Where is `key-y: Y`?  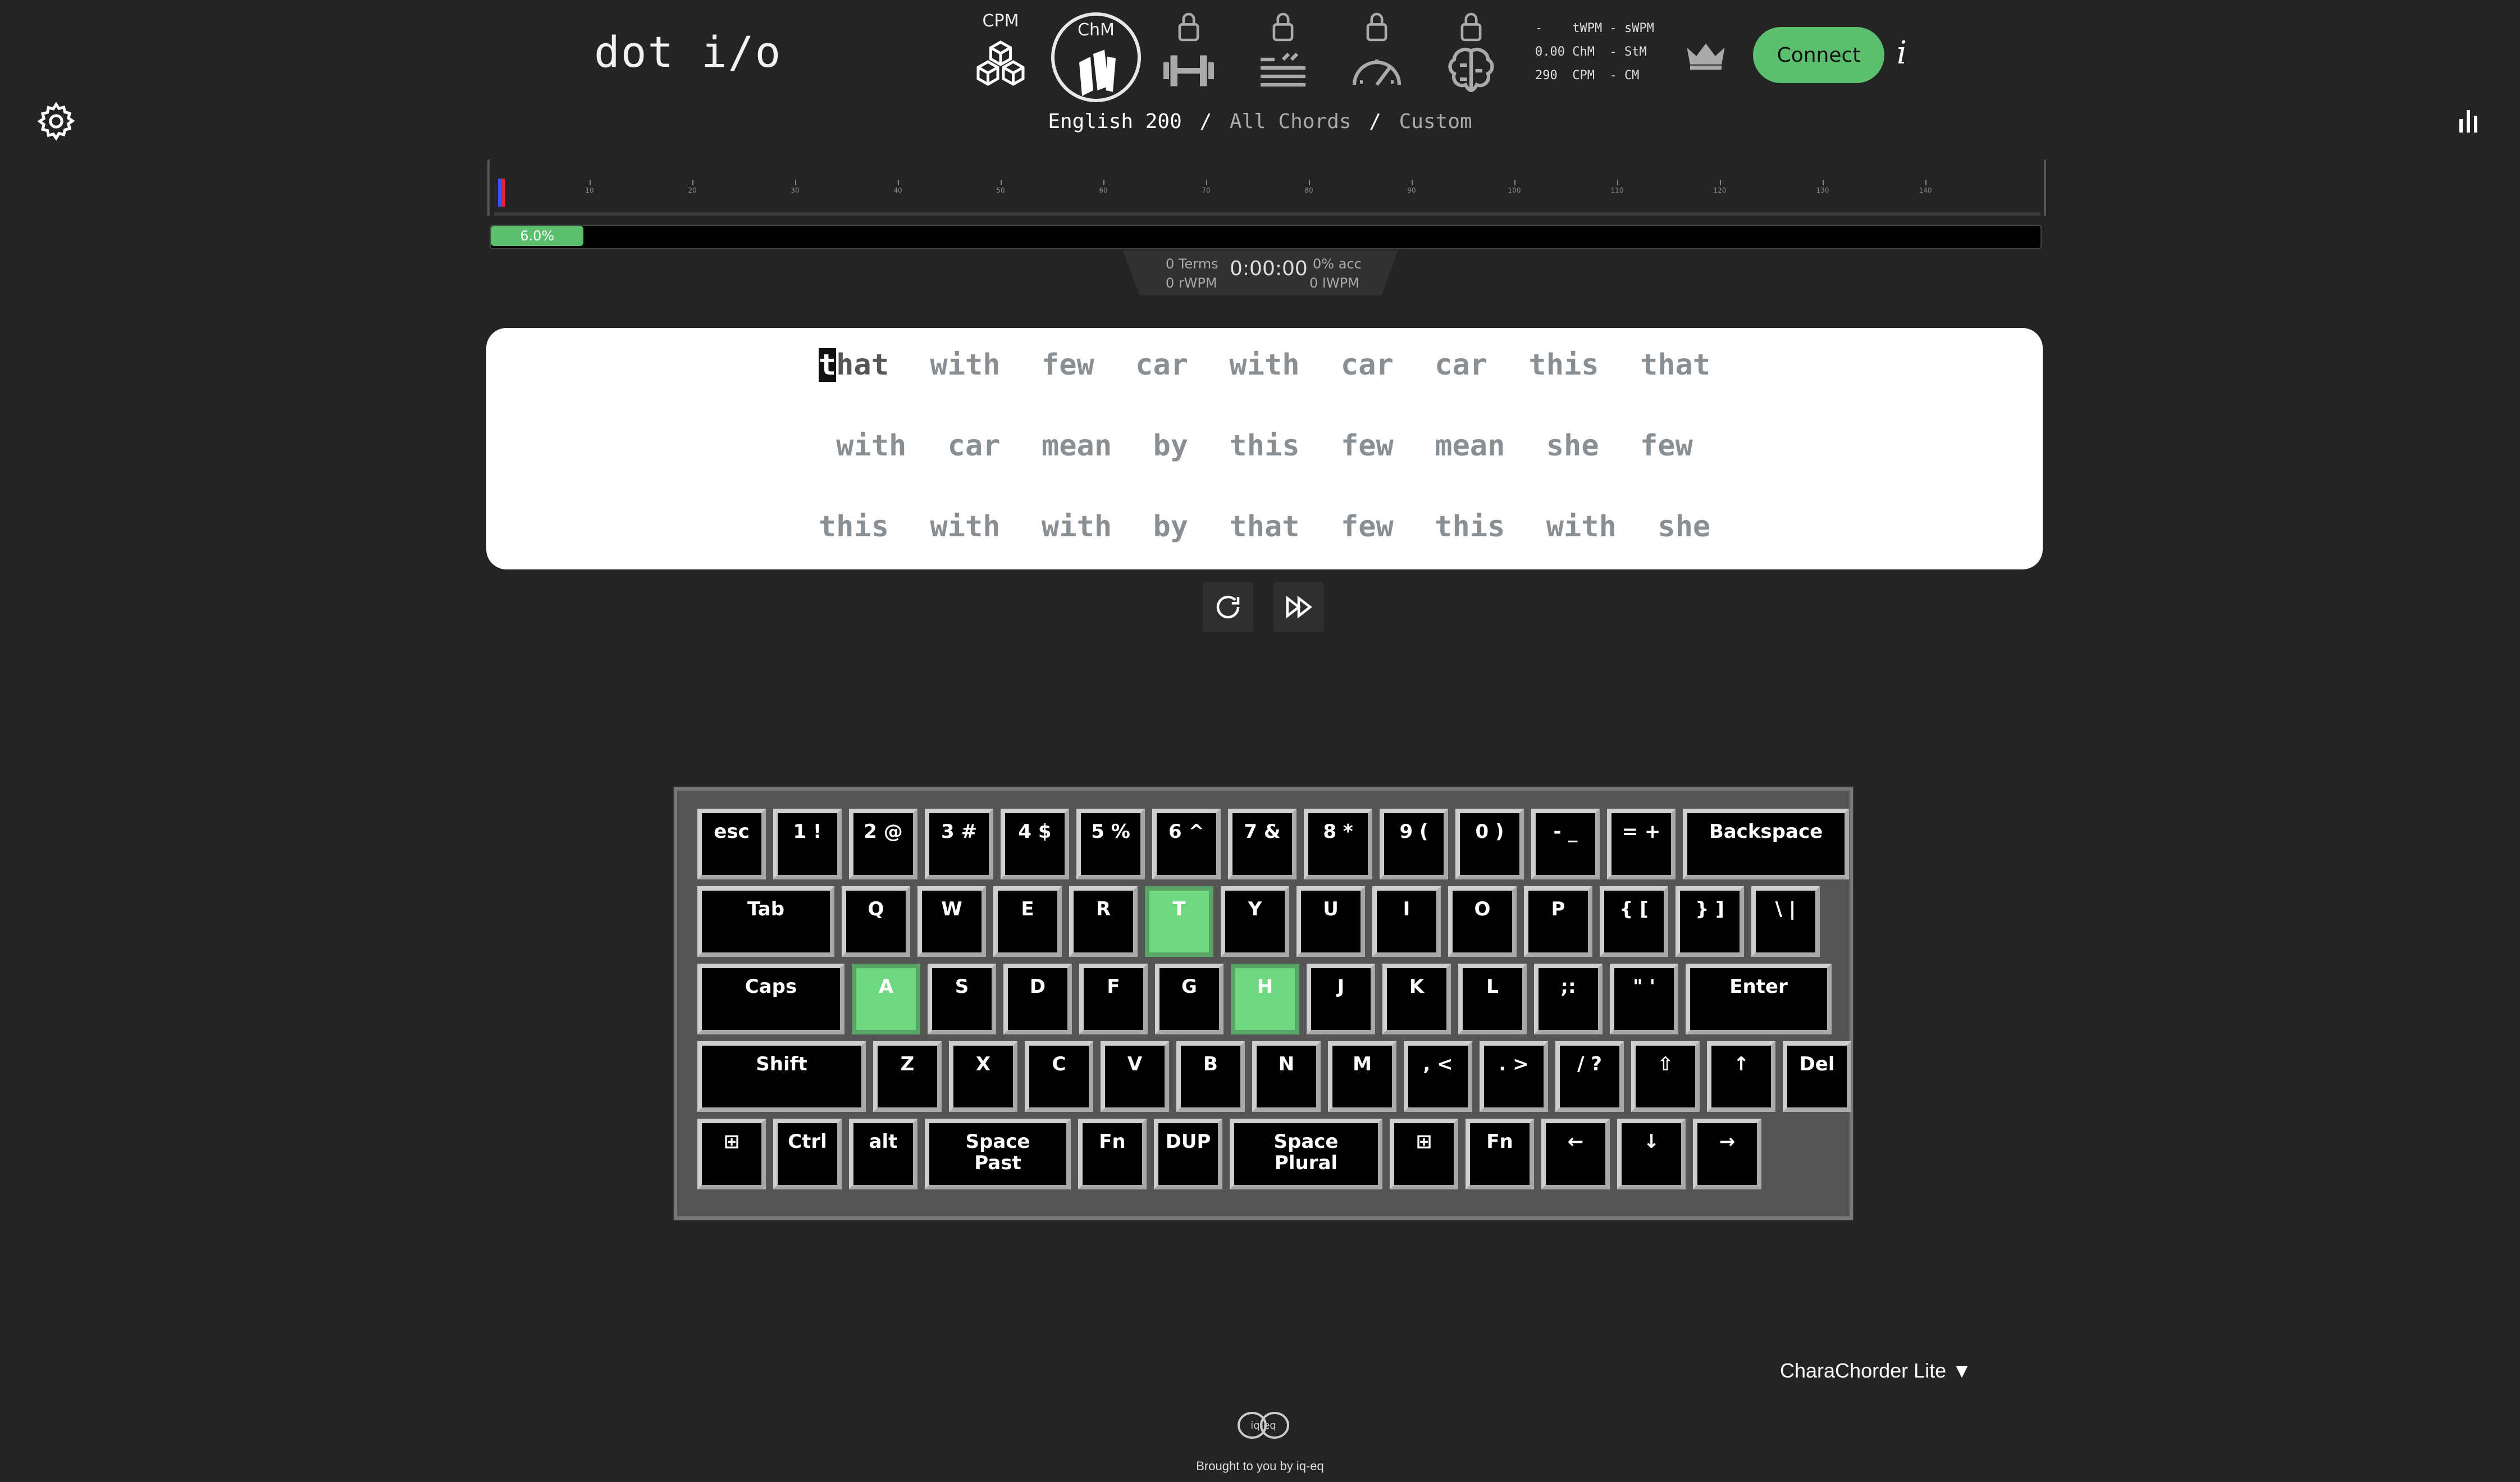
key-y: Y is located at coordinates (1255, 921).